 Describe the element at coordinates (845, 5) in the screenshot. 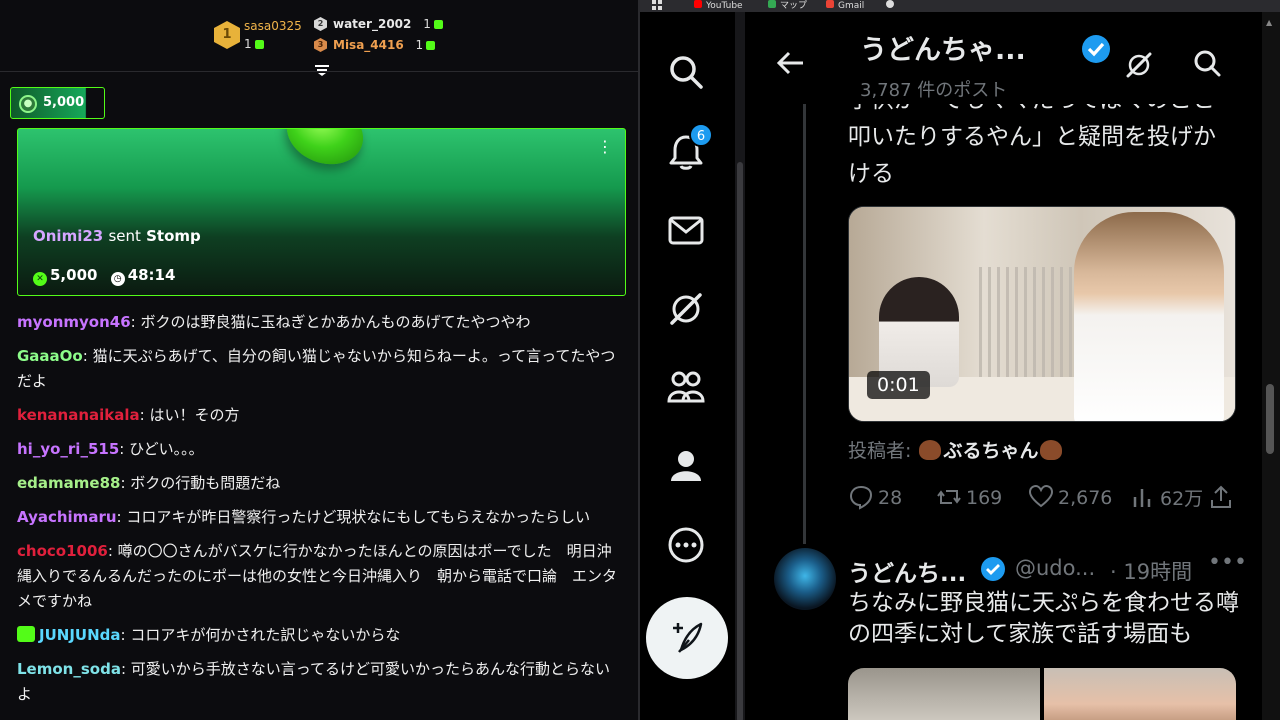

I see `bookmark-gmail: Gmail` at that location.